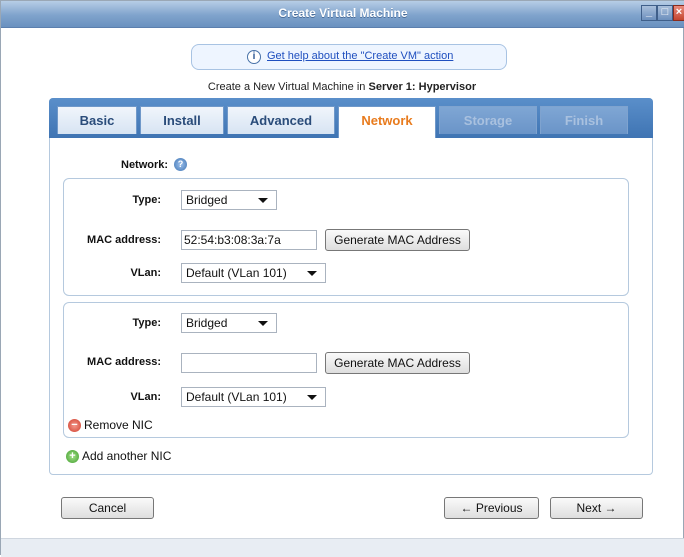 The image size is (684, 557). Describe the element at coordinates (254, 57) in the screenshot. I see `info-icon: i` at that location.